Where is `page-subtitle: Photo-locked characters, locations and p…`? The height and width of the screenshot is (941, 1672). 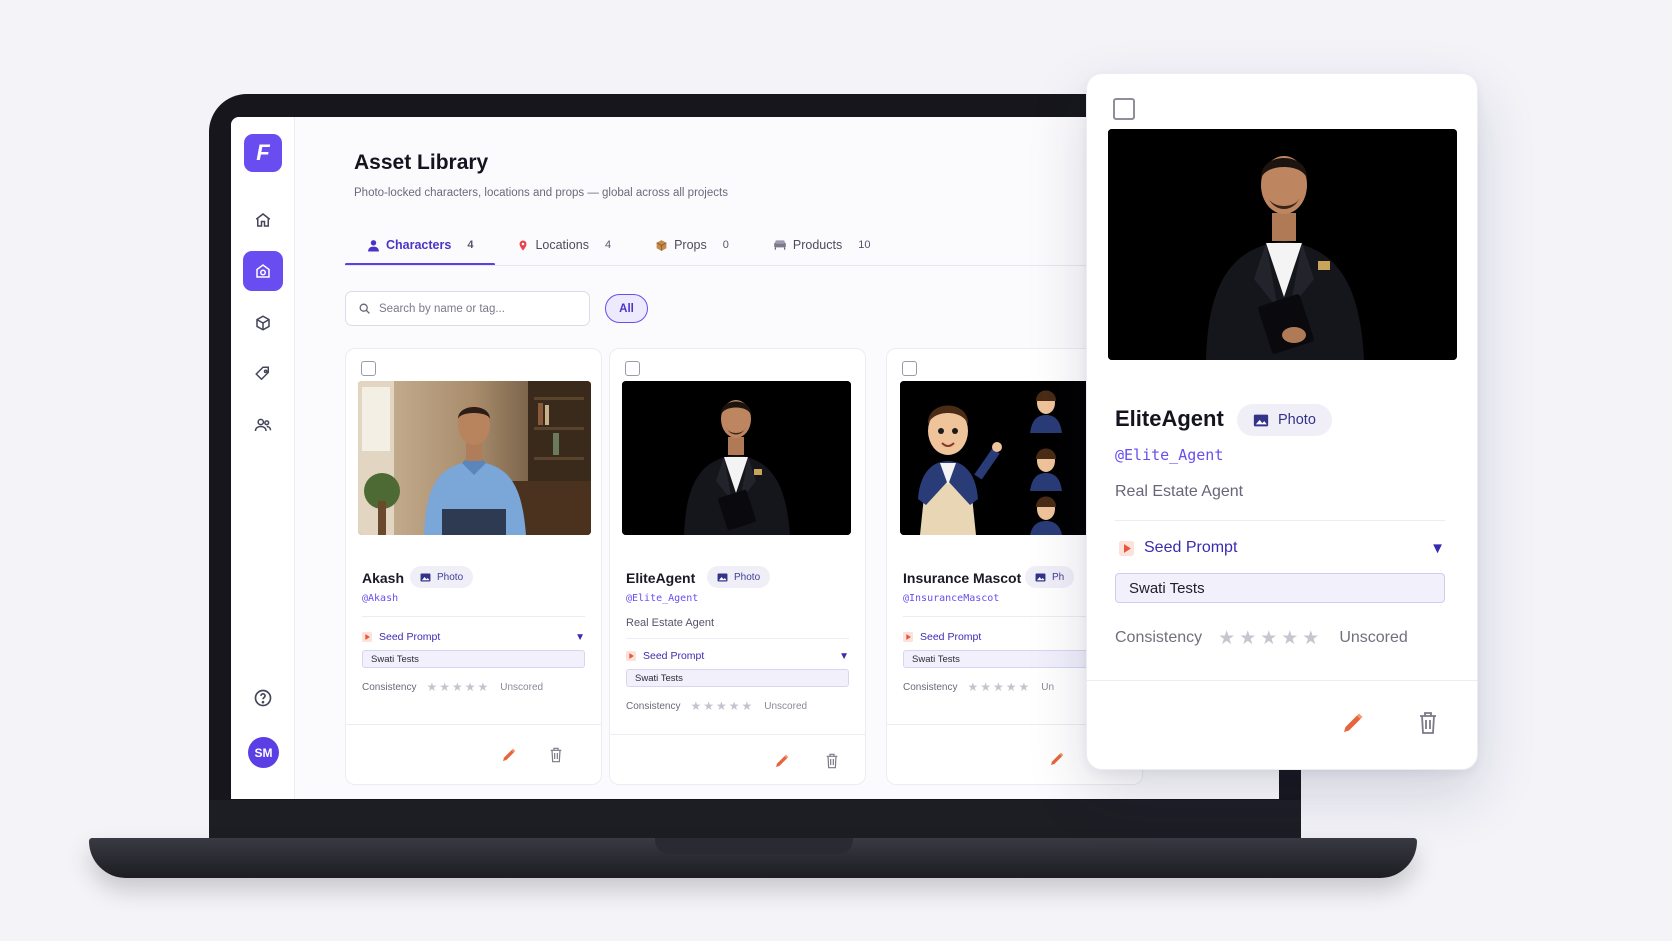 page-subtitle: Photo-locked characters, locations and p… is located at coordinates (541, 193).